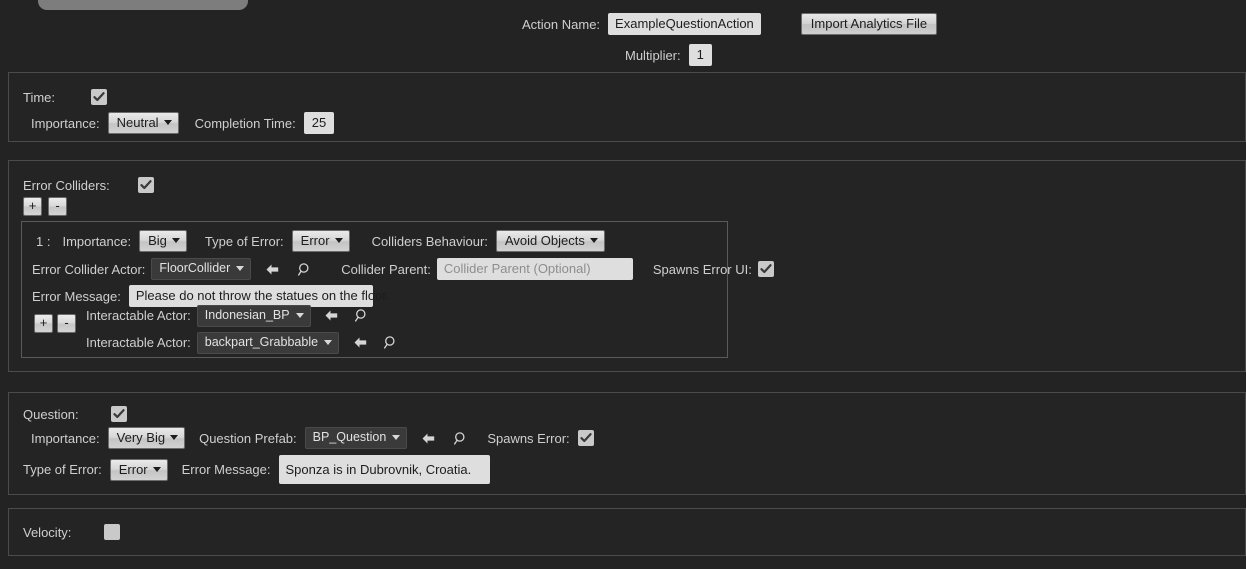  I want to click on collider-parent-input: Collider Parent (Optional), so click(534, 269).